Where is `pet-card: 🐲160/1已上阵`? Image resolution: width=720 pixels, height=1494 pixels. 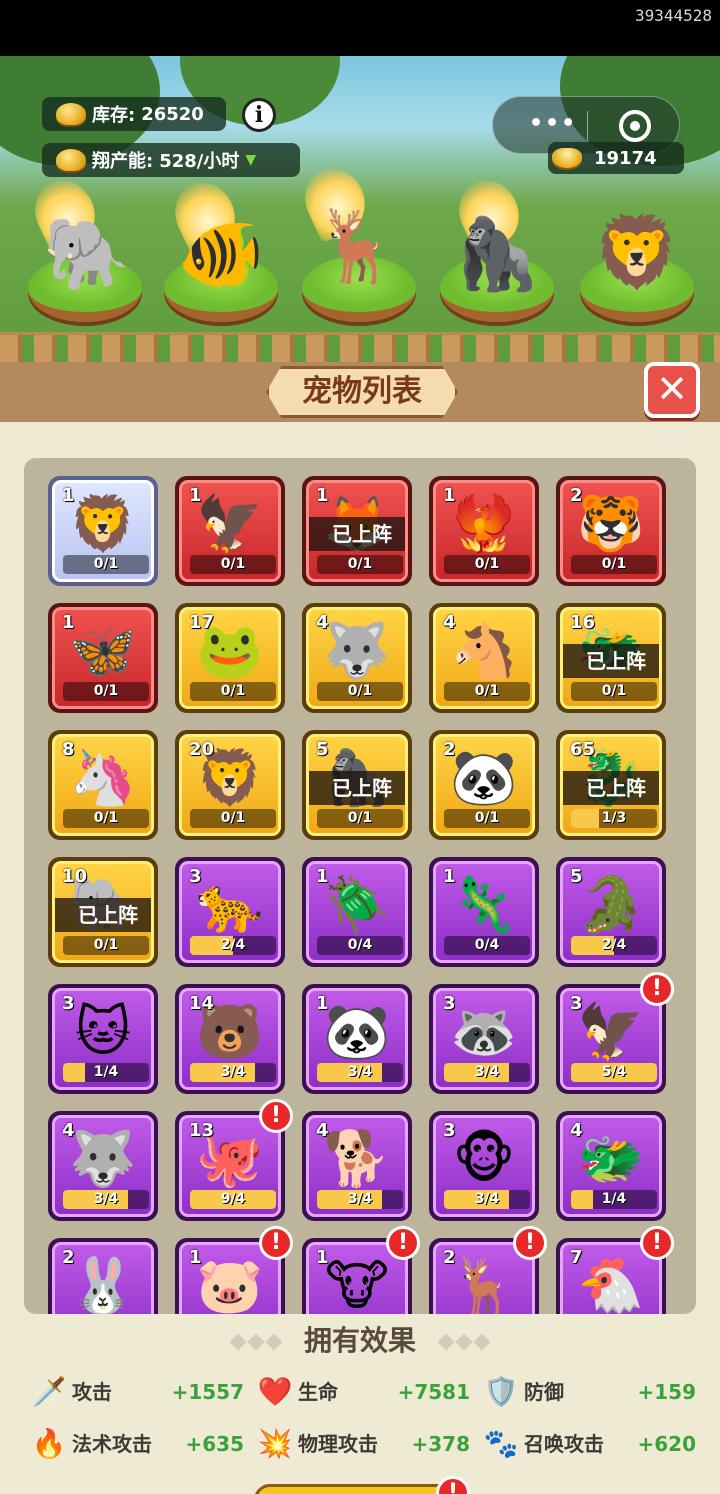 pet-card: 🐲160/1已上阵 is located at coordinates (611, 658).